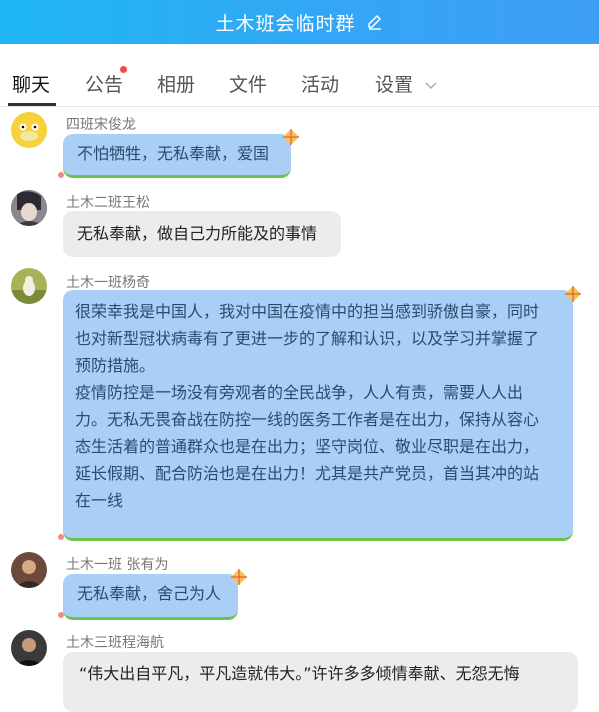  What do you see at coordinates (150, 597) in the screenshot?
I see `message-bubble: 无私奉献，舍己为人` at bounding box center [150, 597].